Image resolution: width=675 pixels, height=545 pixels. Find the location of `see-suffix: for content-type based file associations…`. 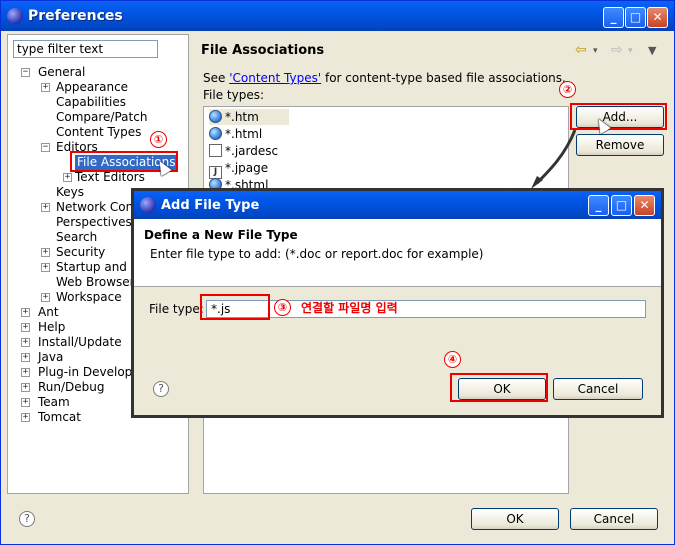

see-suffix: for content-type based file associations… is located at coordinates (443, 78).